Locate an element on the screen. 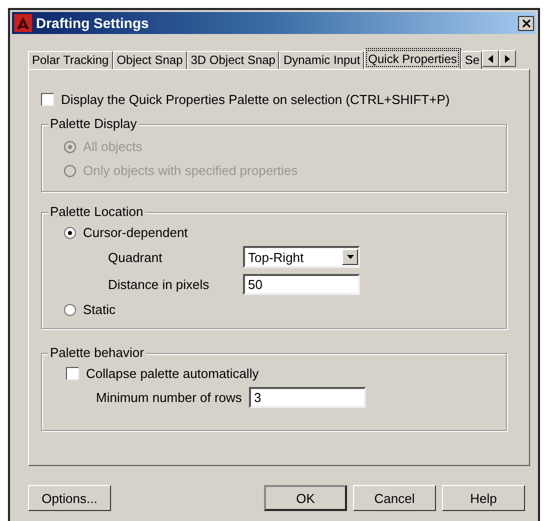 The width and height of the screenshot is (544, 521). dialog-button: Help is located at coordinates (483, 498).